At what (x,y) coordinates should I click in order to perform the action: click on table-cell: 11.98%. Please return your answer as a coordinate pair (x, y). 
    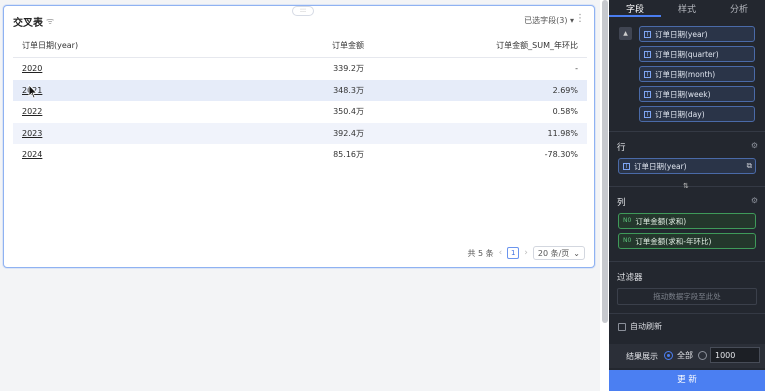
    Looking at the image, I should click on (562, 133).